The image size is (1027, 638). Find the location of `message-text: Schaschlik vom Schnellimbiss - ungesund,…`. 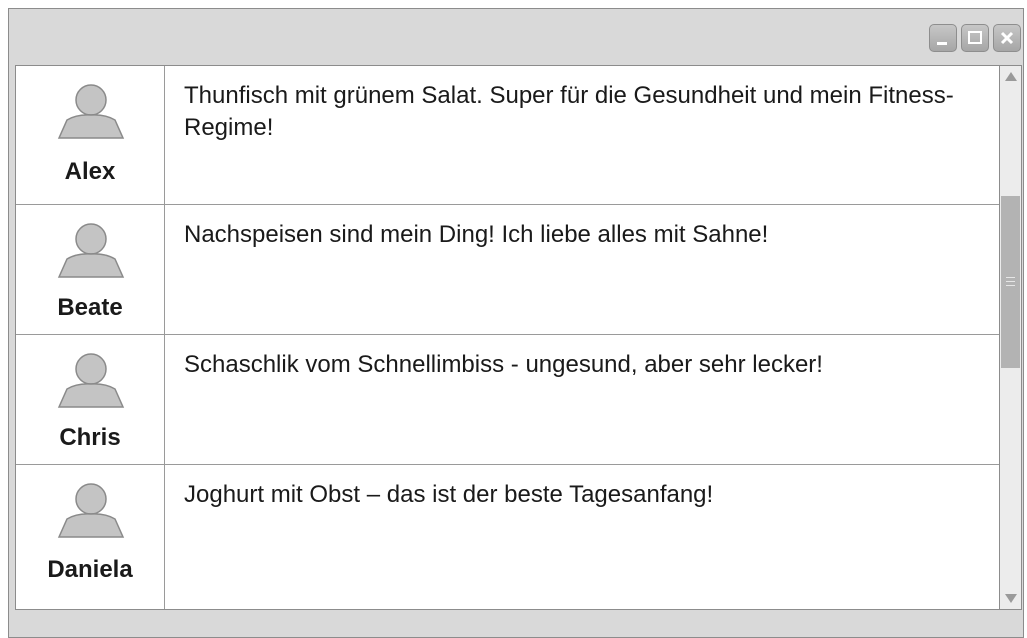

message-text: Schaschlik vom Schnellimbiss - ungesund,… is located at coordinates (503, 364).